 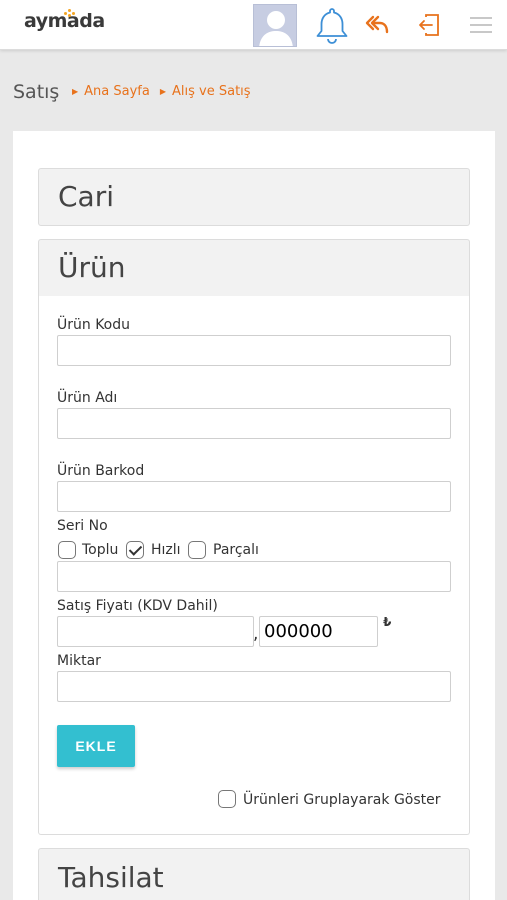 What do you see at coordinates (342, 800) in the screenshot?
I see `group-products-label: Ürünleri Gruplayarak Göster` at bounding box center [342, 800].